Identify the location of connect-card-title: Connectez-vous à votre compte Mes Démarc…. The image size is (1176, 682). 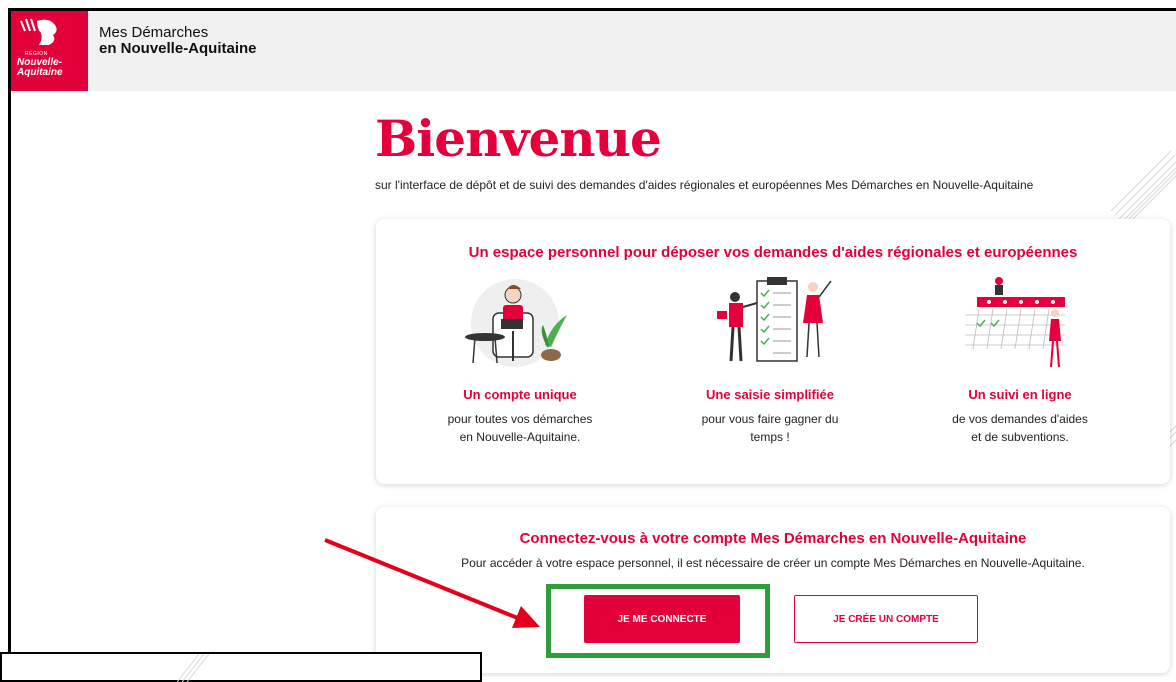
(773, 538).